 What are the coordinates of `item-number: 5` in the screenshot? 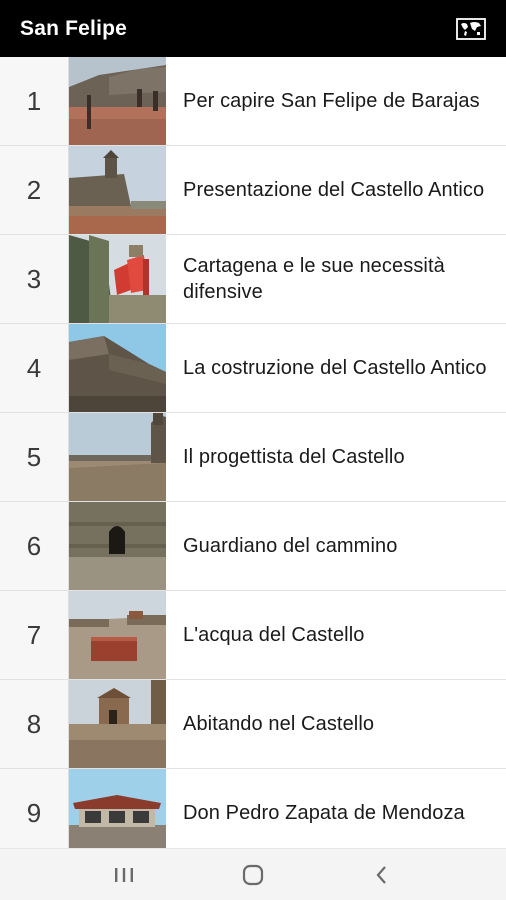 It's located at (34, 457).